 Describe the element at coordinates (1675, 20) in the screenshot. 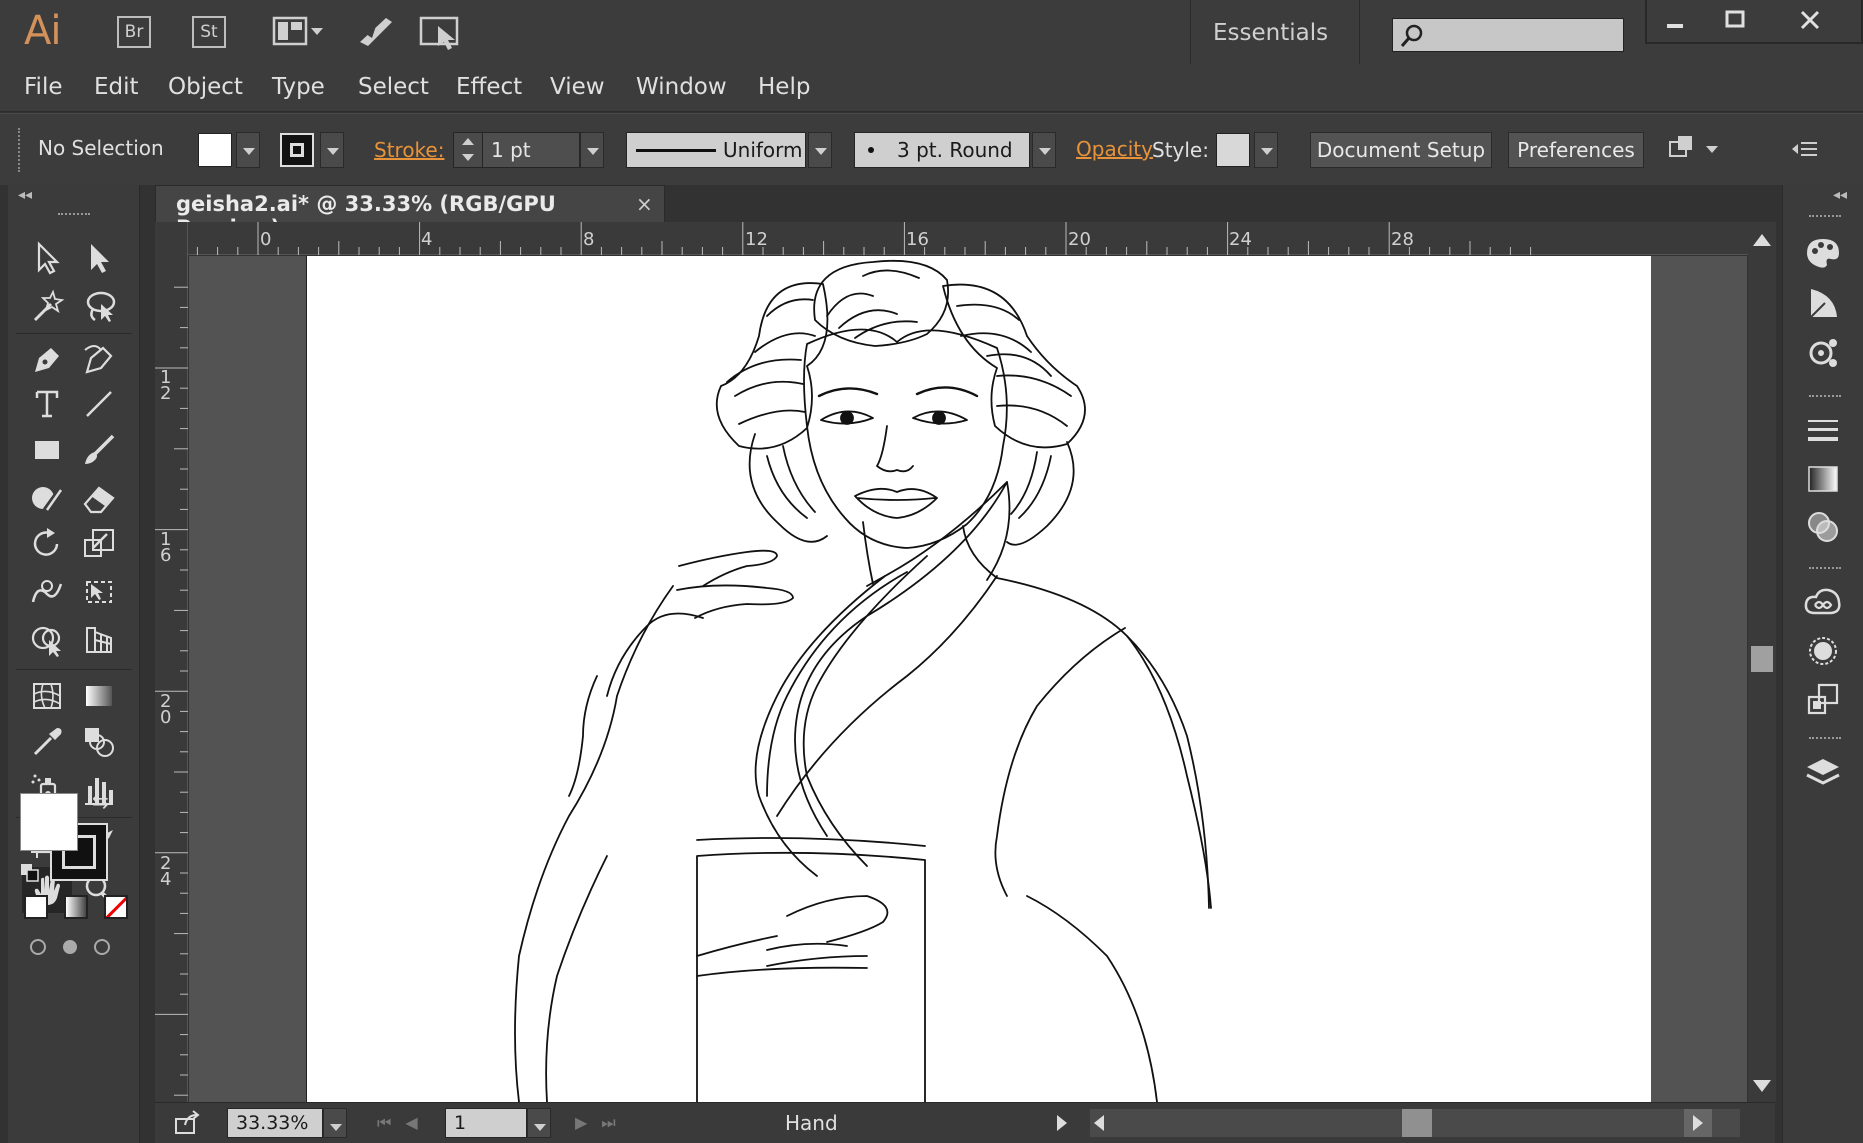

I see `minimize-button` at that location.